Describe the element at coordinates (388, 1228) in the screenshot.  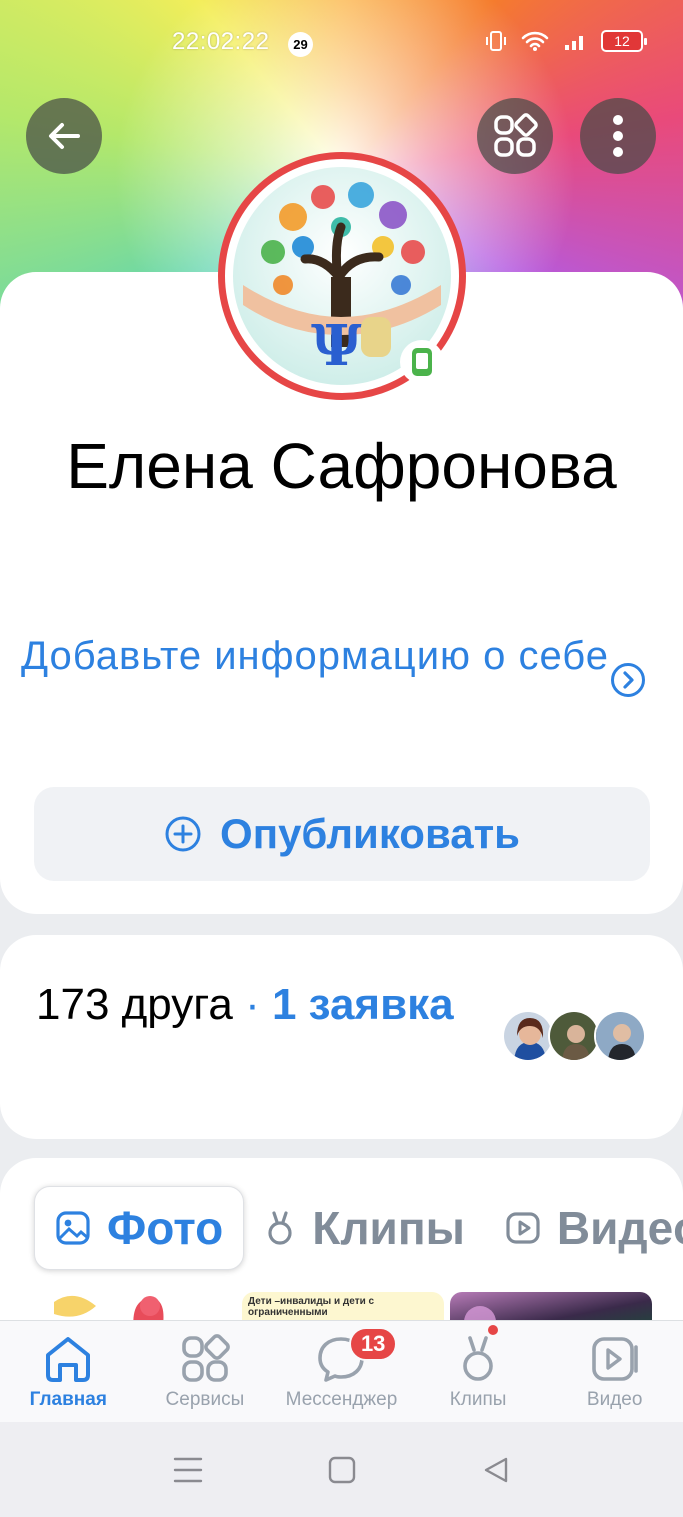
I see `tab-clips-label: Клипы` at that location.